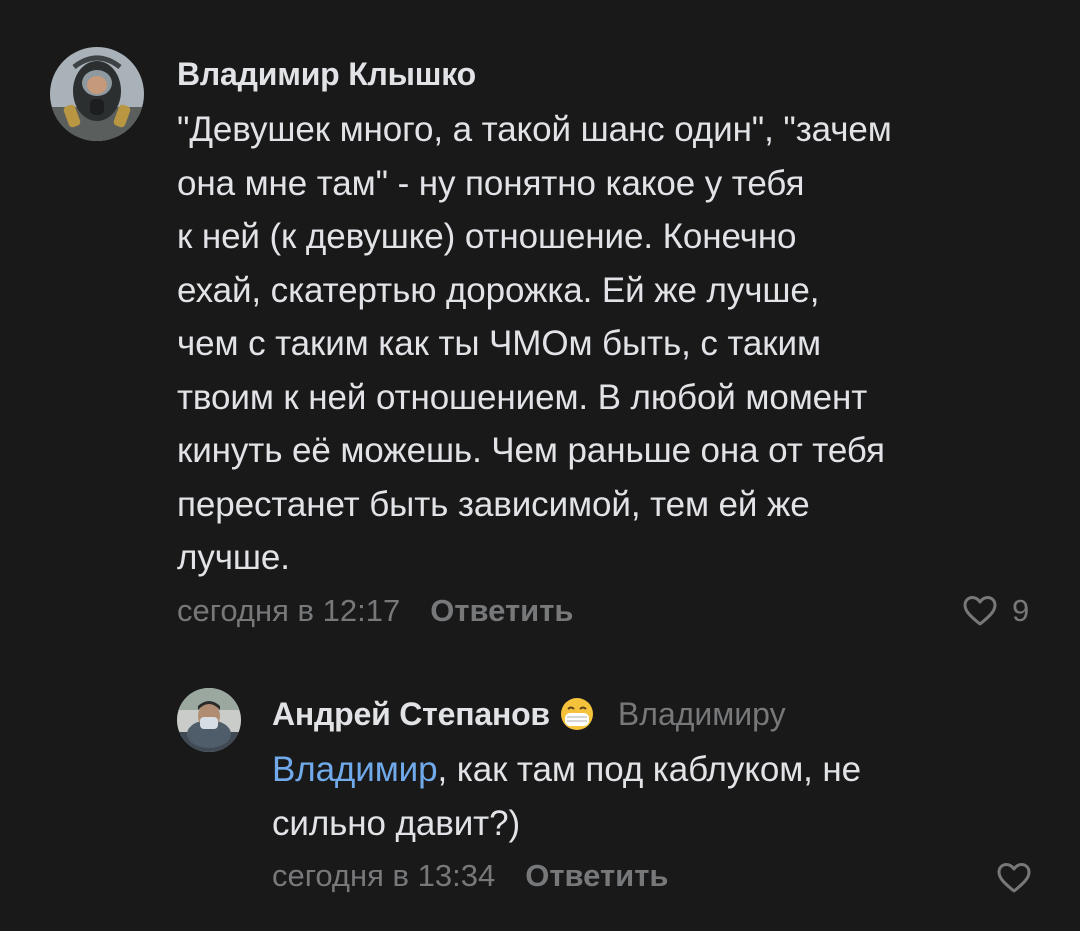  Describe the element at coordinates (289, 610) in the screenshot. I see `comment-time: сегодня в 12:17` at that location.